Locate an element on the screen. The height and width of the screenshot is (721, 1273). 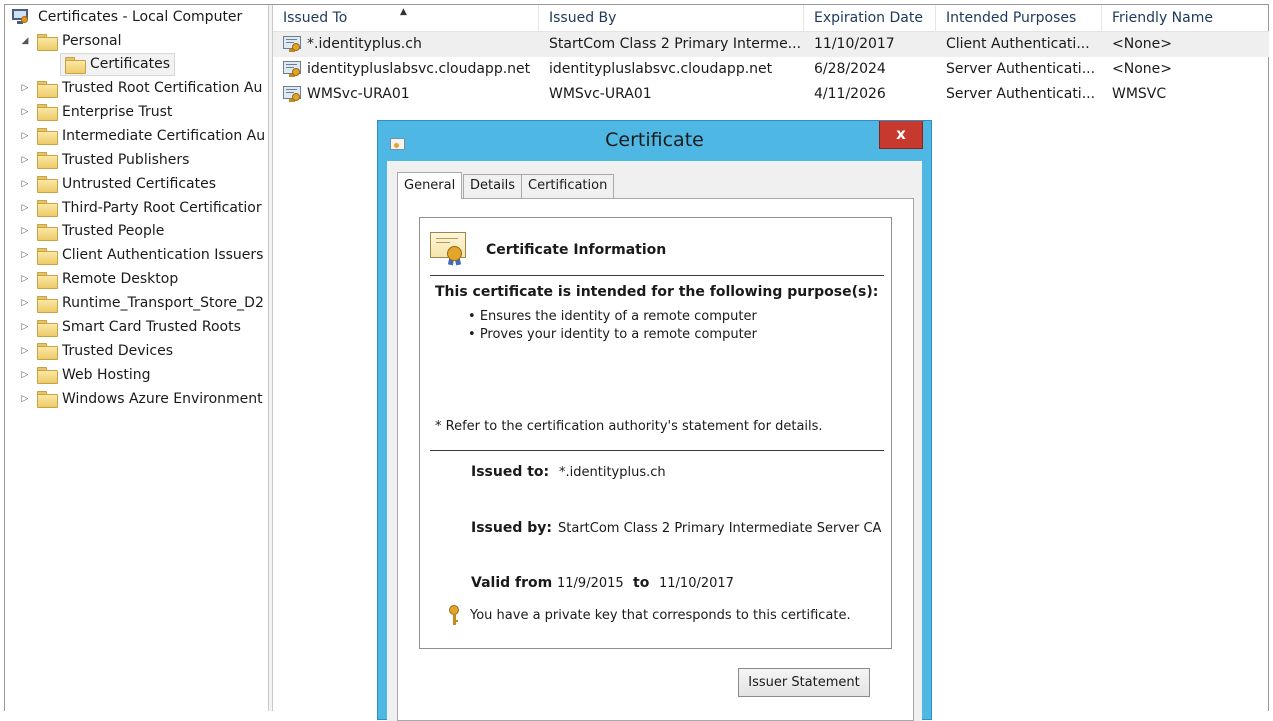
column-header-friendly-name: Friendly Name is located at coordinates (1185, 18).